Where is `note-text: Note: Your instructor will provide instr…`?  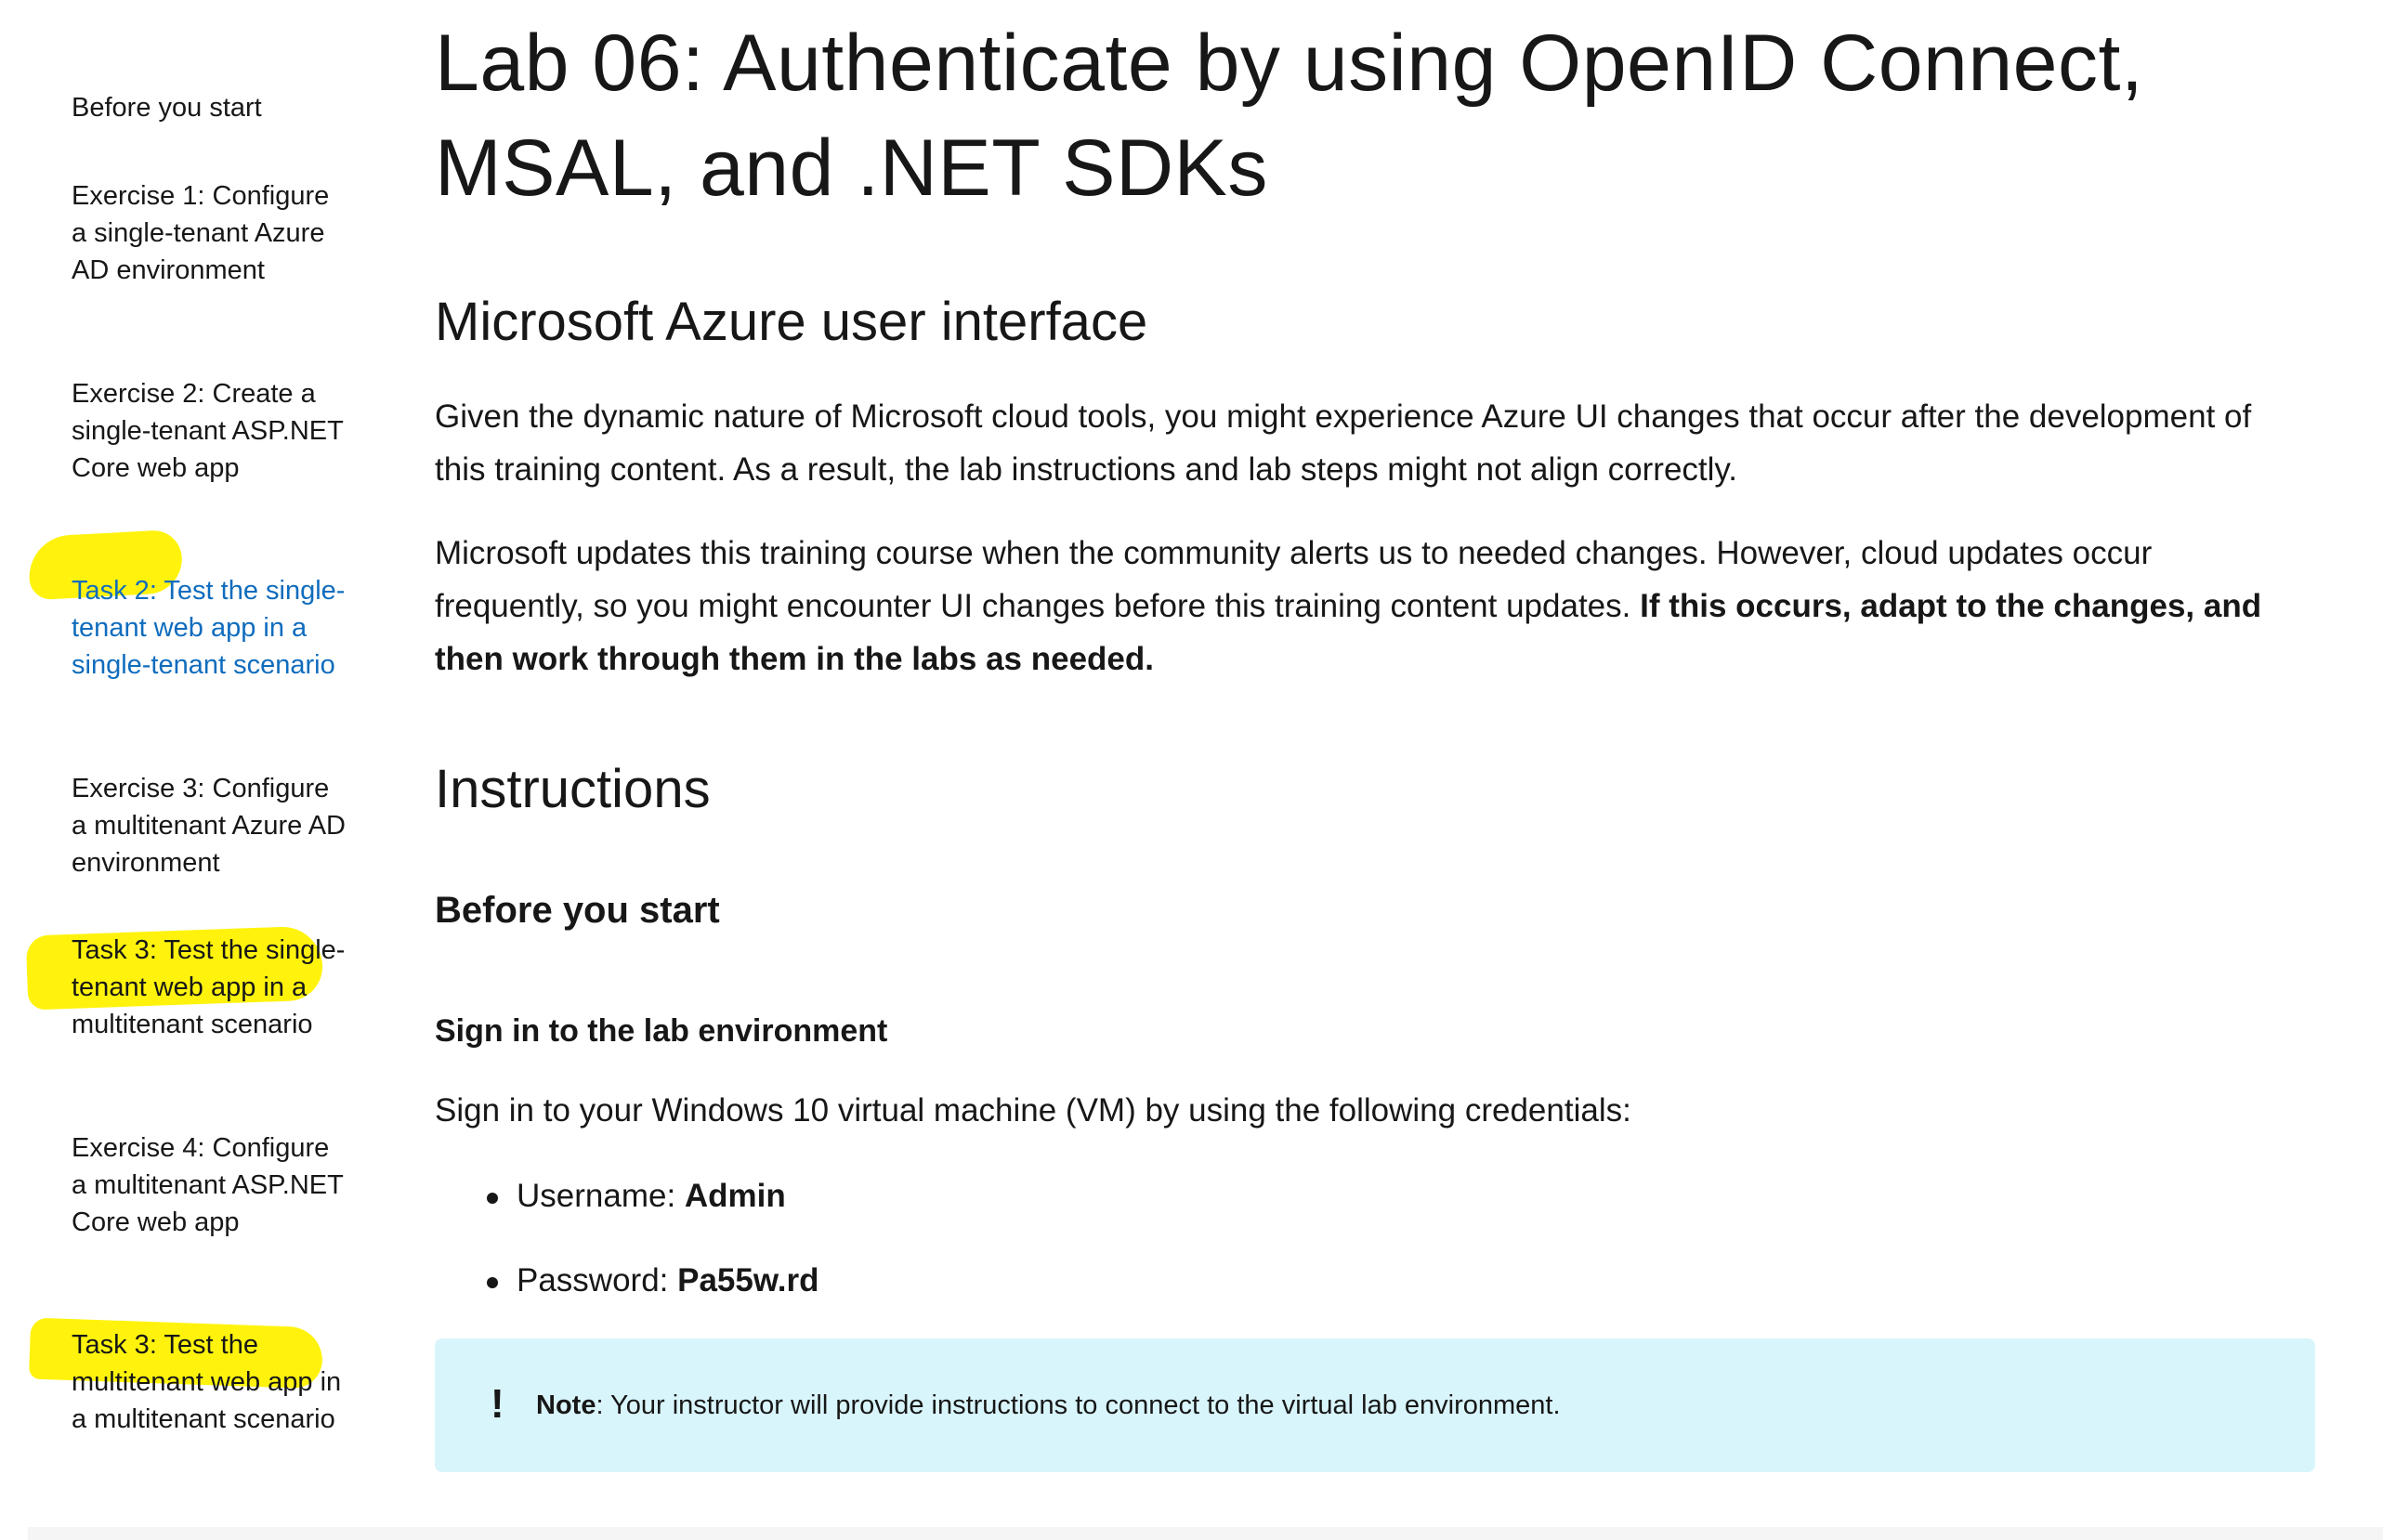
note-text: Note: Your instructor will provide instr… is located at coordinates (1048, 1405).